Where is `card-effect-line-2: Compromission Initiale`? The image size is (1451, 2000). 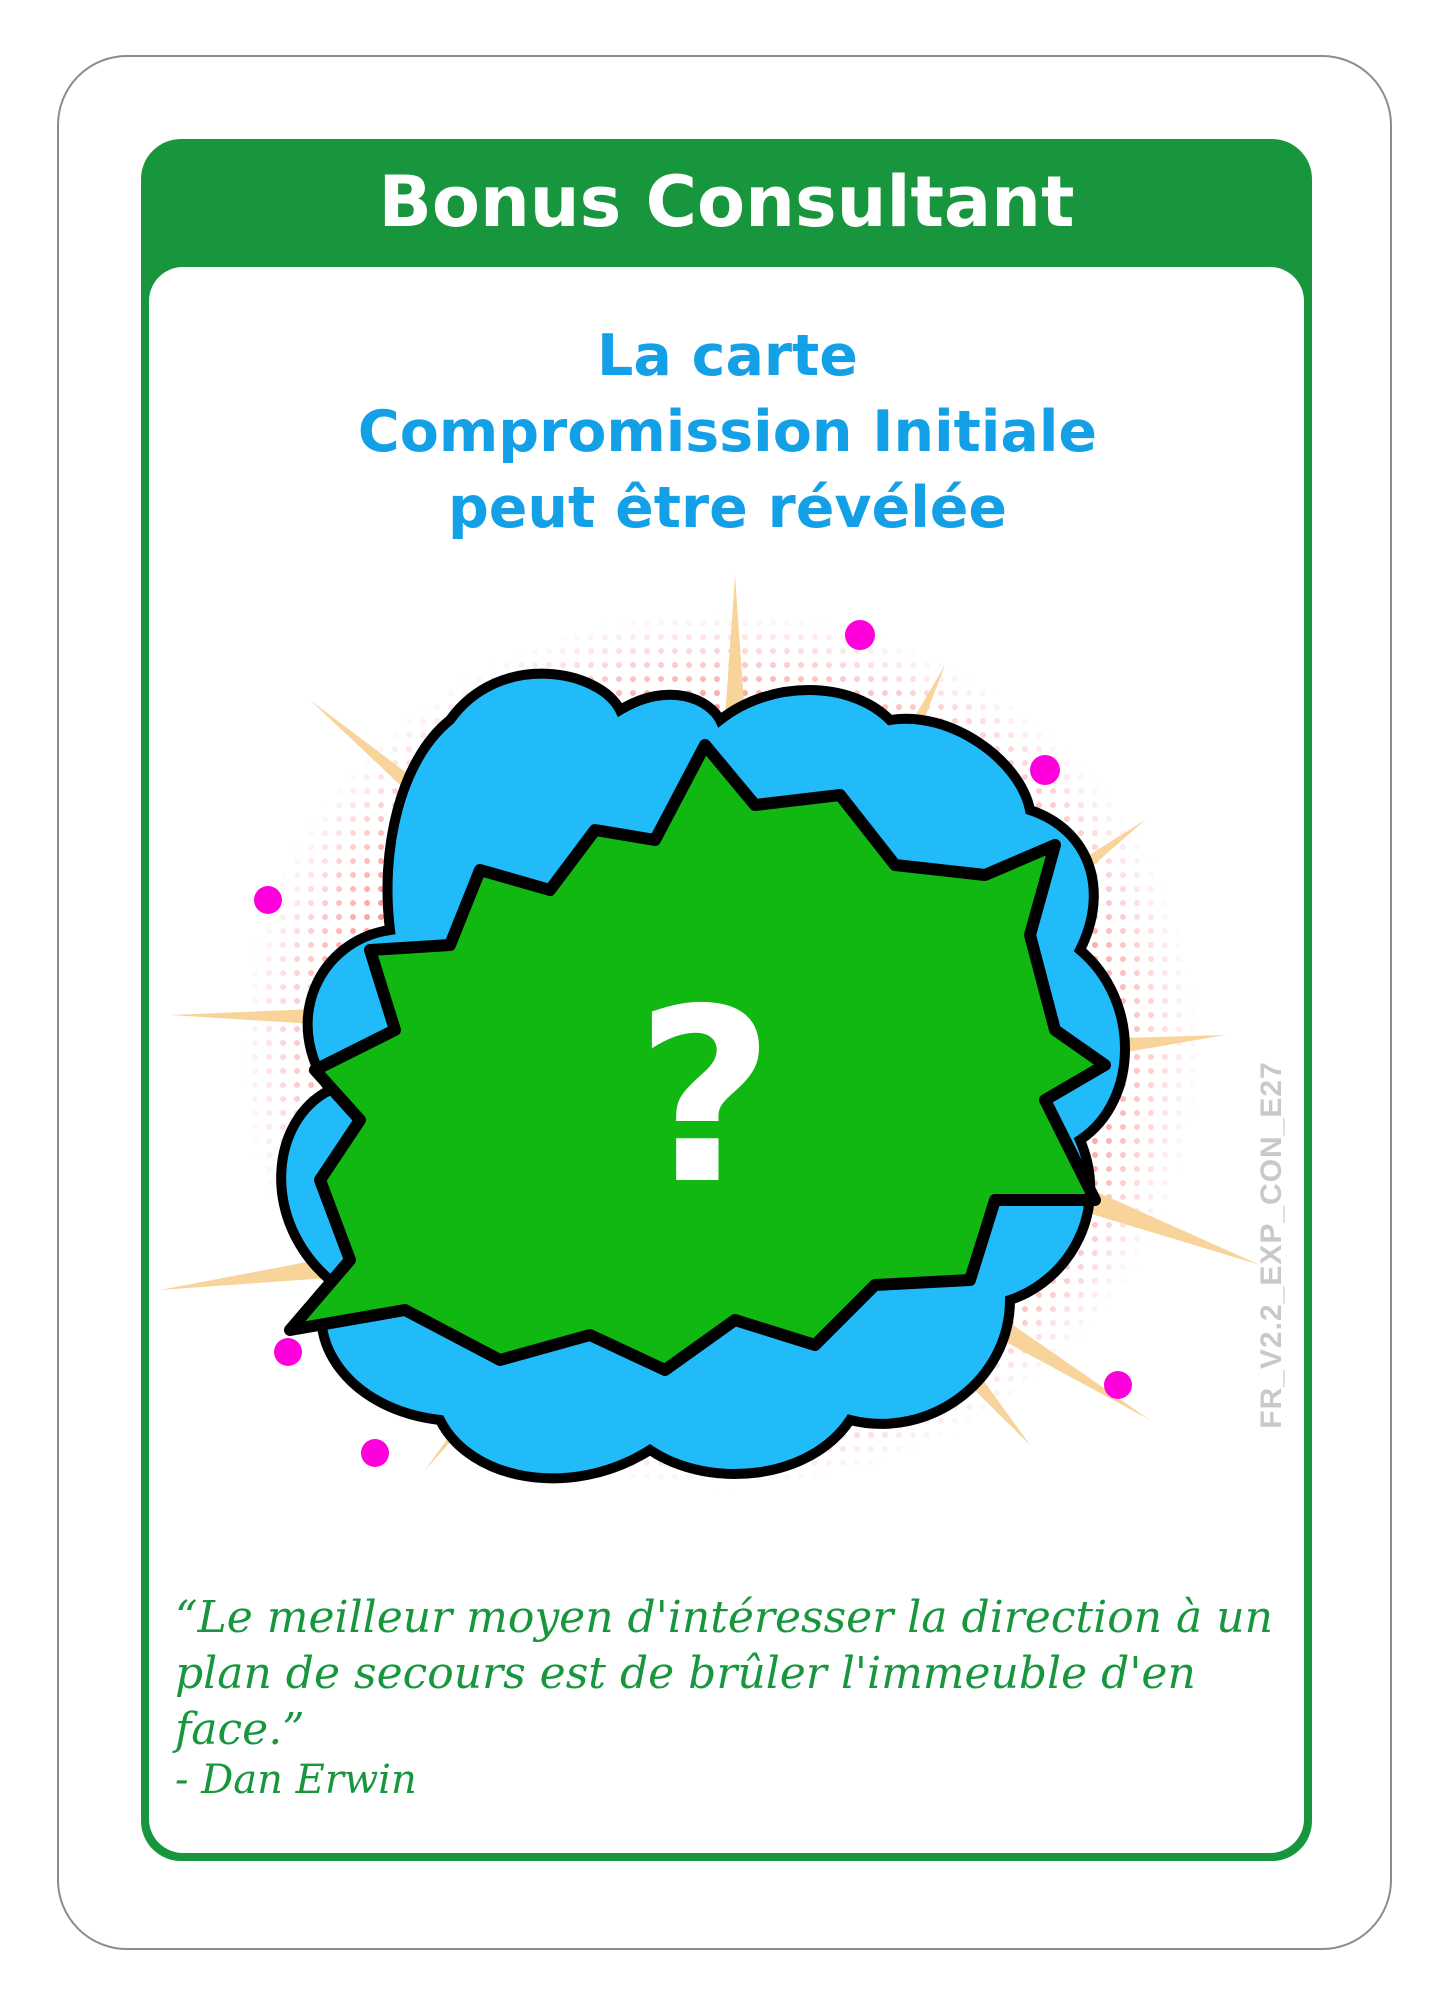 card-effect-line-2: Compromission Initiale is located at coordinates (727, 432).